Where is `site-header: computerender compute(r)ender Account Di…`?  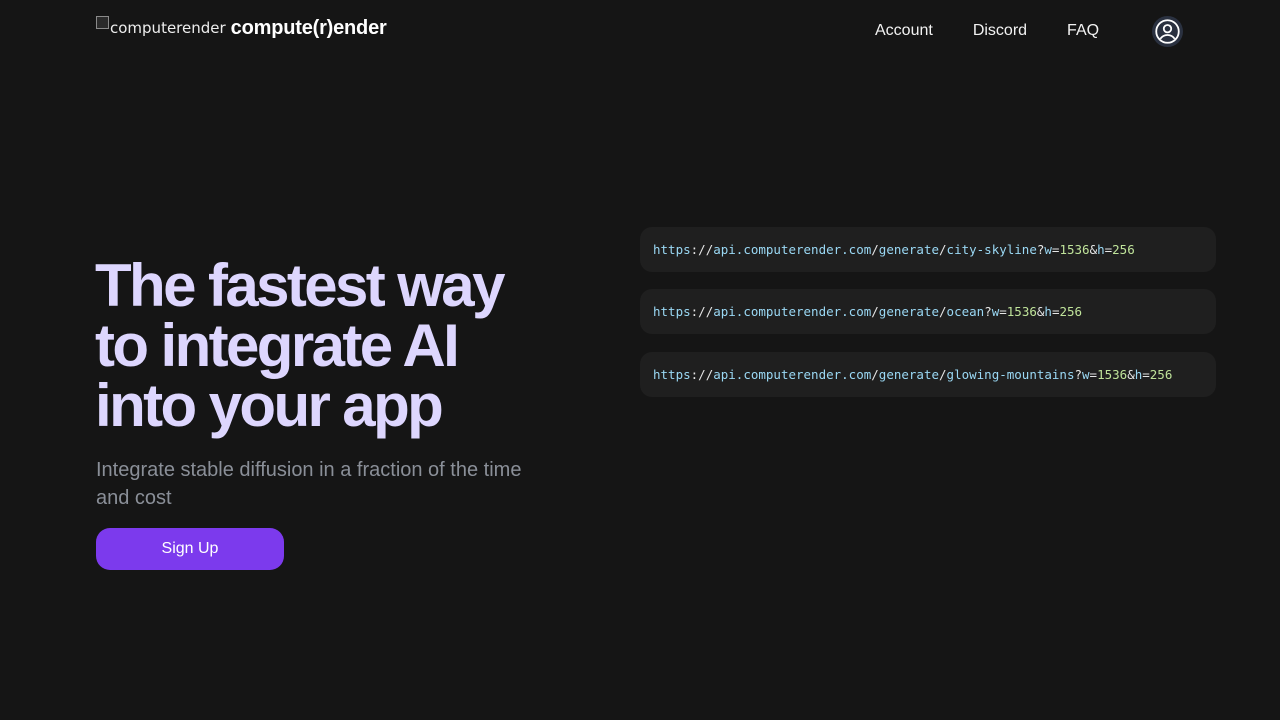
site-header: computerender compute(r)ender Account Di… is located at coordinates (640, 32).